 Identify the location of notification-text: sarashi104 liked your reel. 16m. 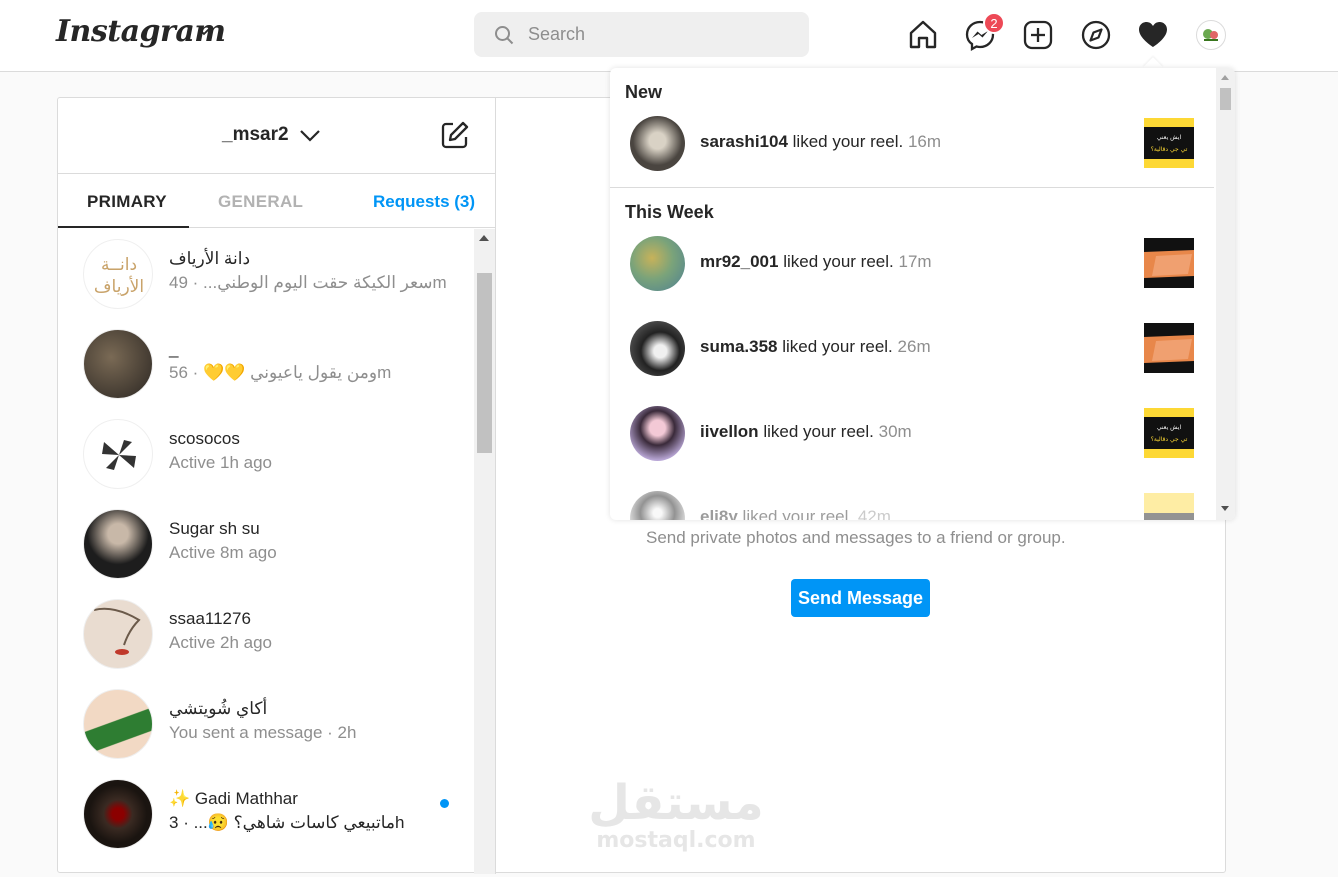
(820, 142).